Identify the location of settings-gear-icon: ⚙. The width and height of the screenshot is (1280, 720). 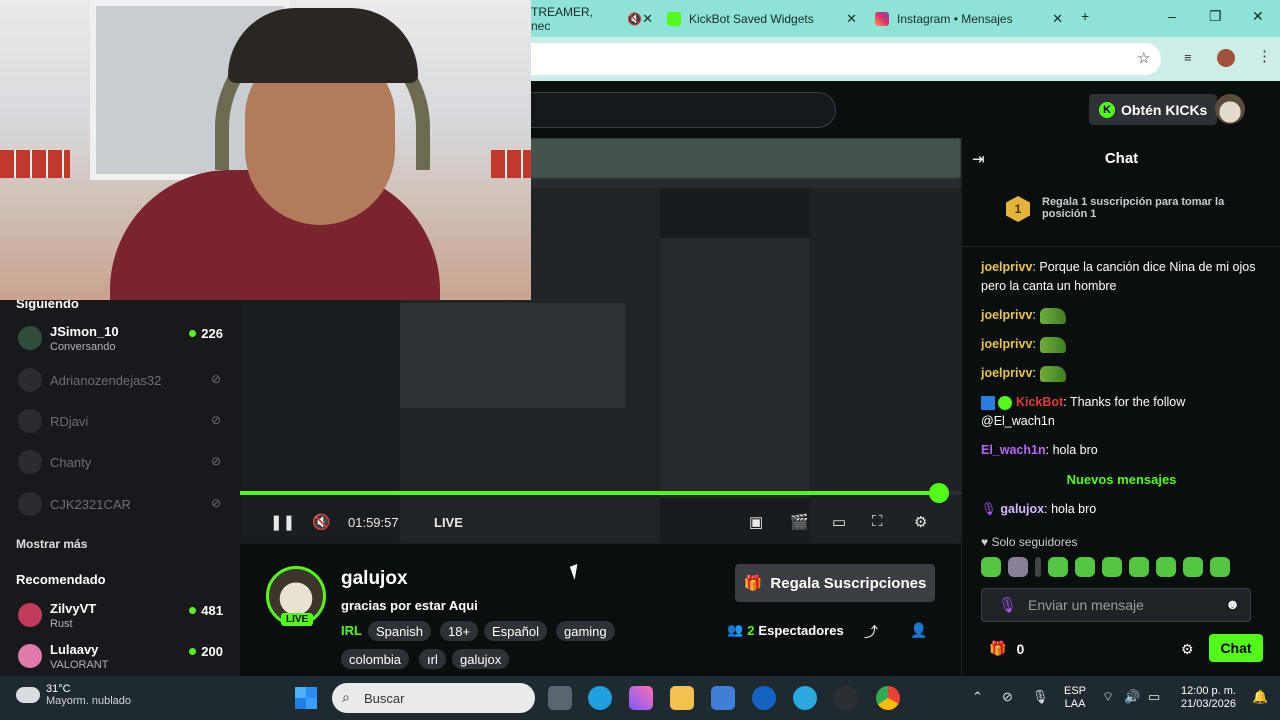
(920, 522).